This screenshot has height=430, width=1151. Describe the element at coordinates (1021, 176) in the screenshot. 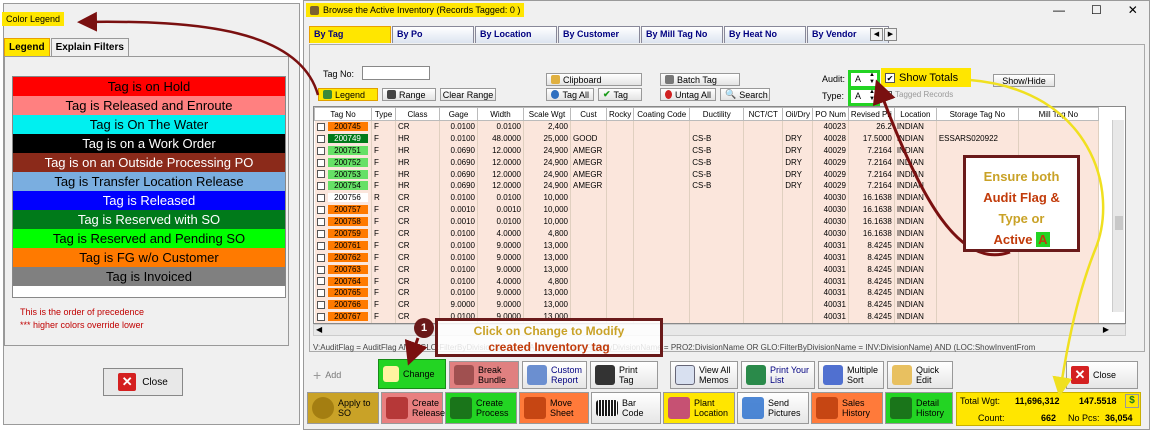

I see `note-line: Ensure both` at that location.